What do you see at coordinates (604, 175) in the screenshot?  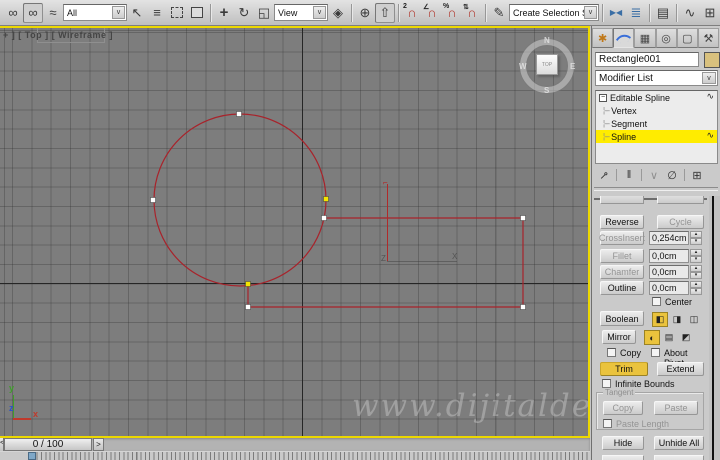 I see `pin-stack-icon: ⊸` at bounding box center [604, 175].